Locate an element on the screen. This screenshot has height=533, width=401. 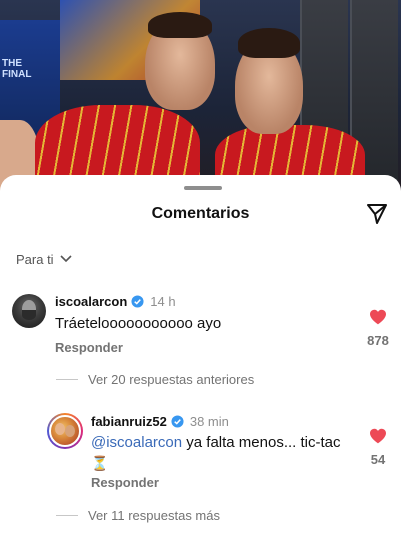
view-replies-link: Ver 20 respuestas anteriores is located at coordinates (155, 379).